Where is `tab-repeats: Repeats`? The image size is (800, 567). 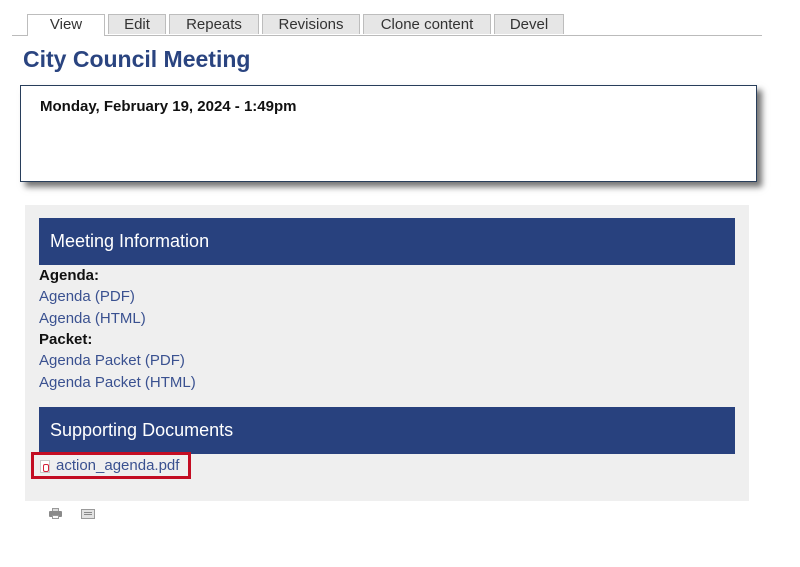 tab-repeats: Repeats is located at coordinates (214, 24).